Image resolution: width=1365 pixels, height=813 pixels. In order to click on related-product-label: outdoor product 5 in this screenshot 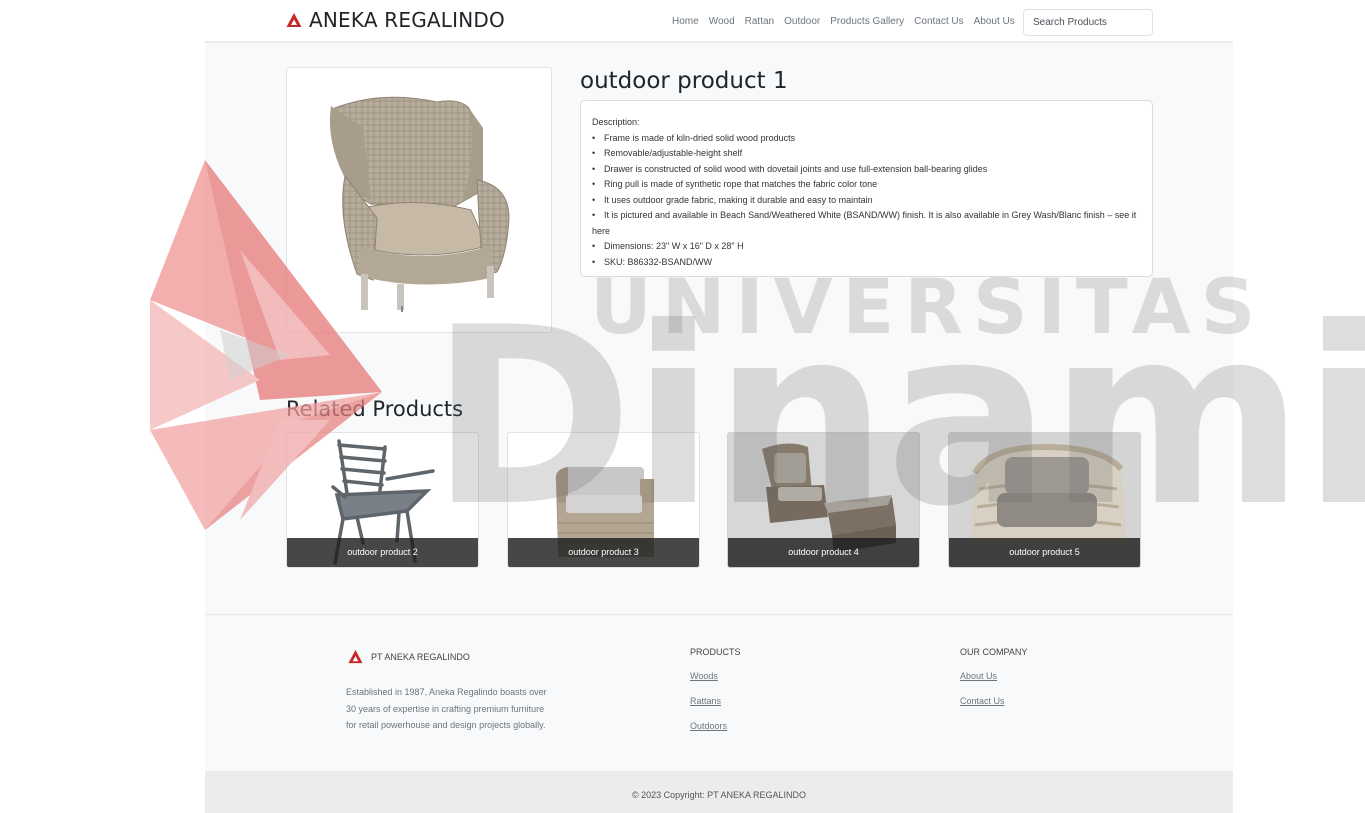, I will do `click(1044, 552)`.